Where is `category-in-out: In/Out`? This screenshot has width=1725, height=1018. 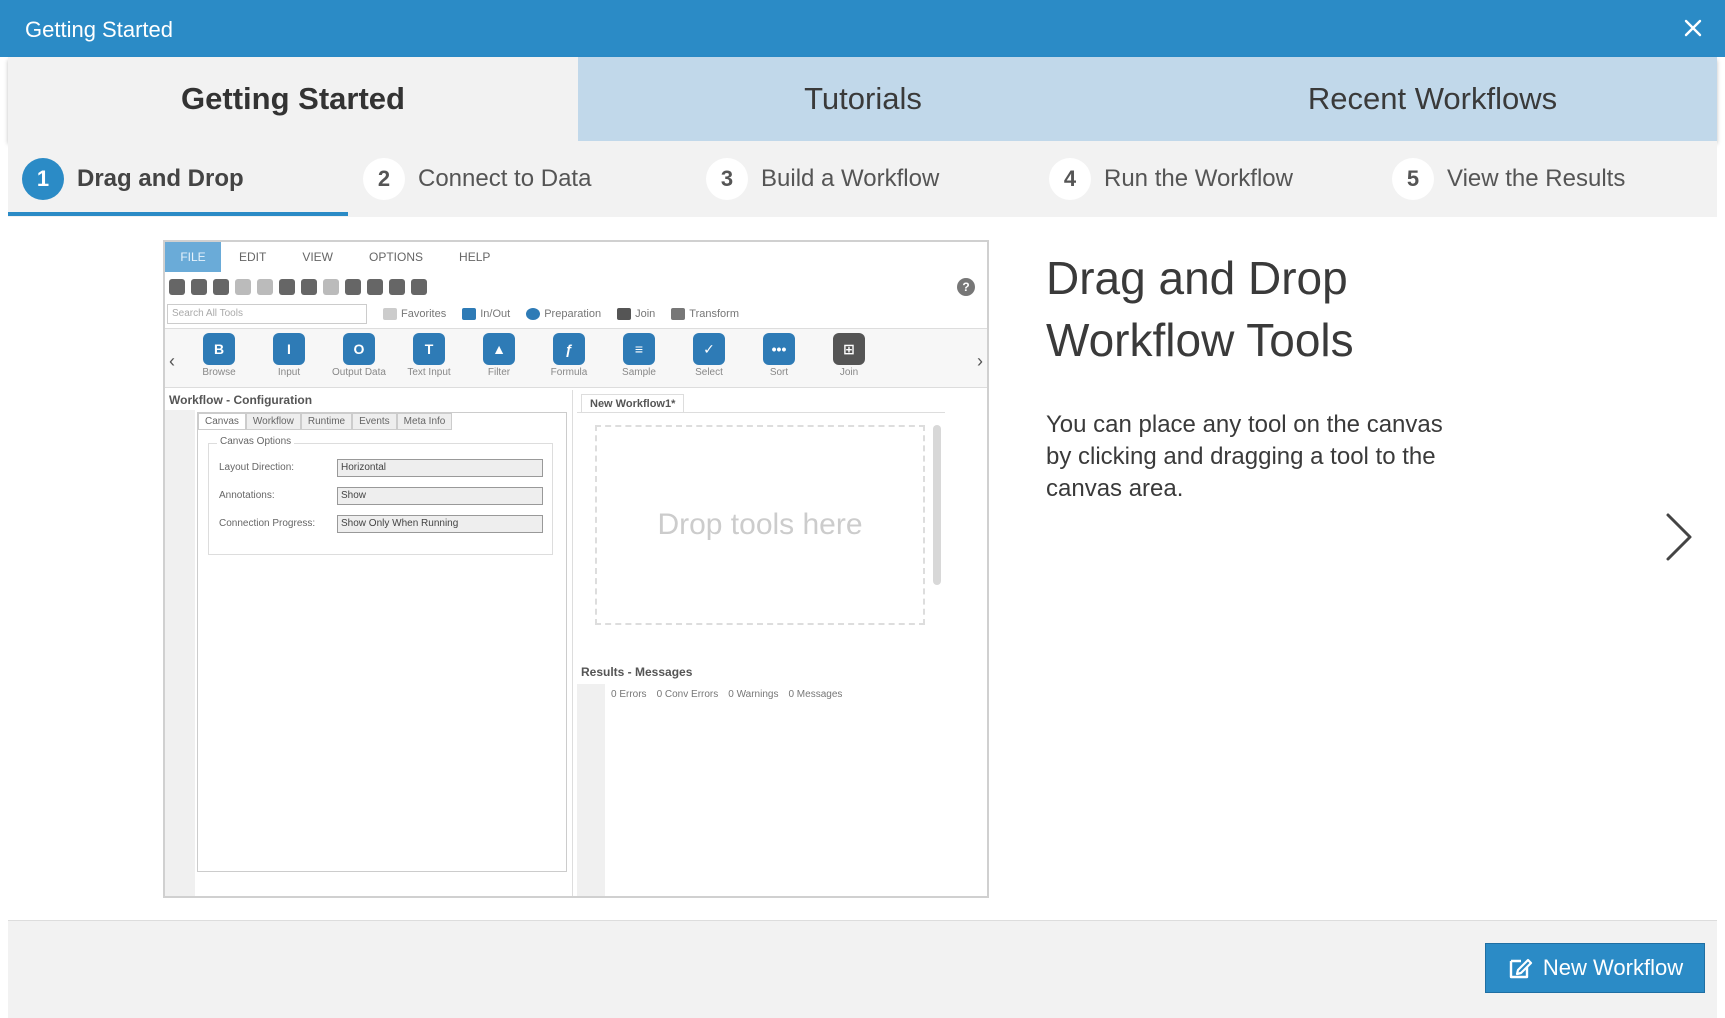
category-in-out: In/Out is located at coordinates (486, 314).